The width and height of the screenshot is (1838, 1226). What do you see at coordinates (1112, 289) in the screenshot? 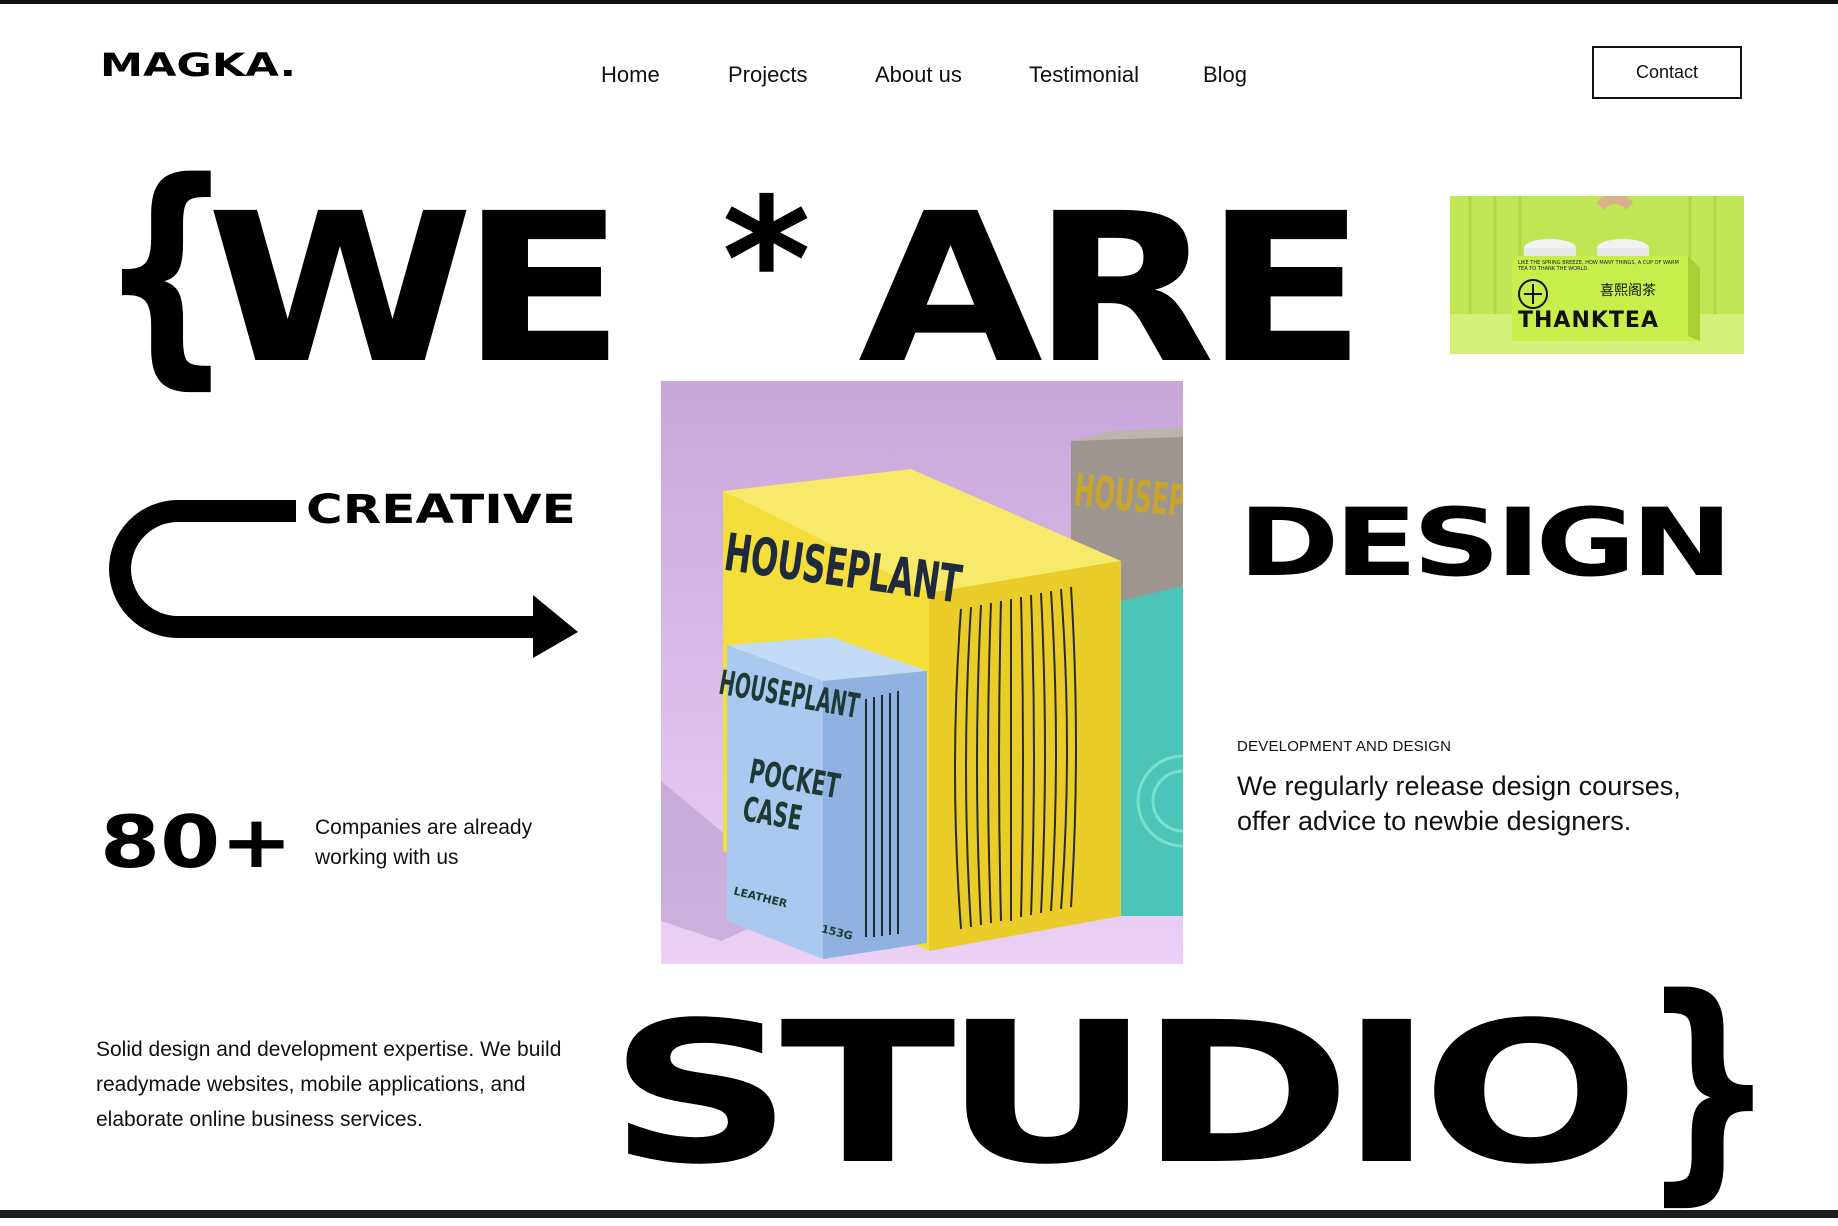
I see `headline-are: ARE` at bounding box center [1112, 289].